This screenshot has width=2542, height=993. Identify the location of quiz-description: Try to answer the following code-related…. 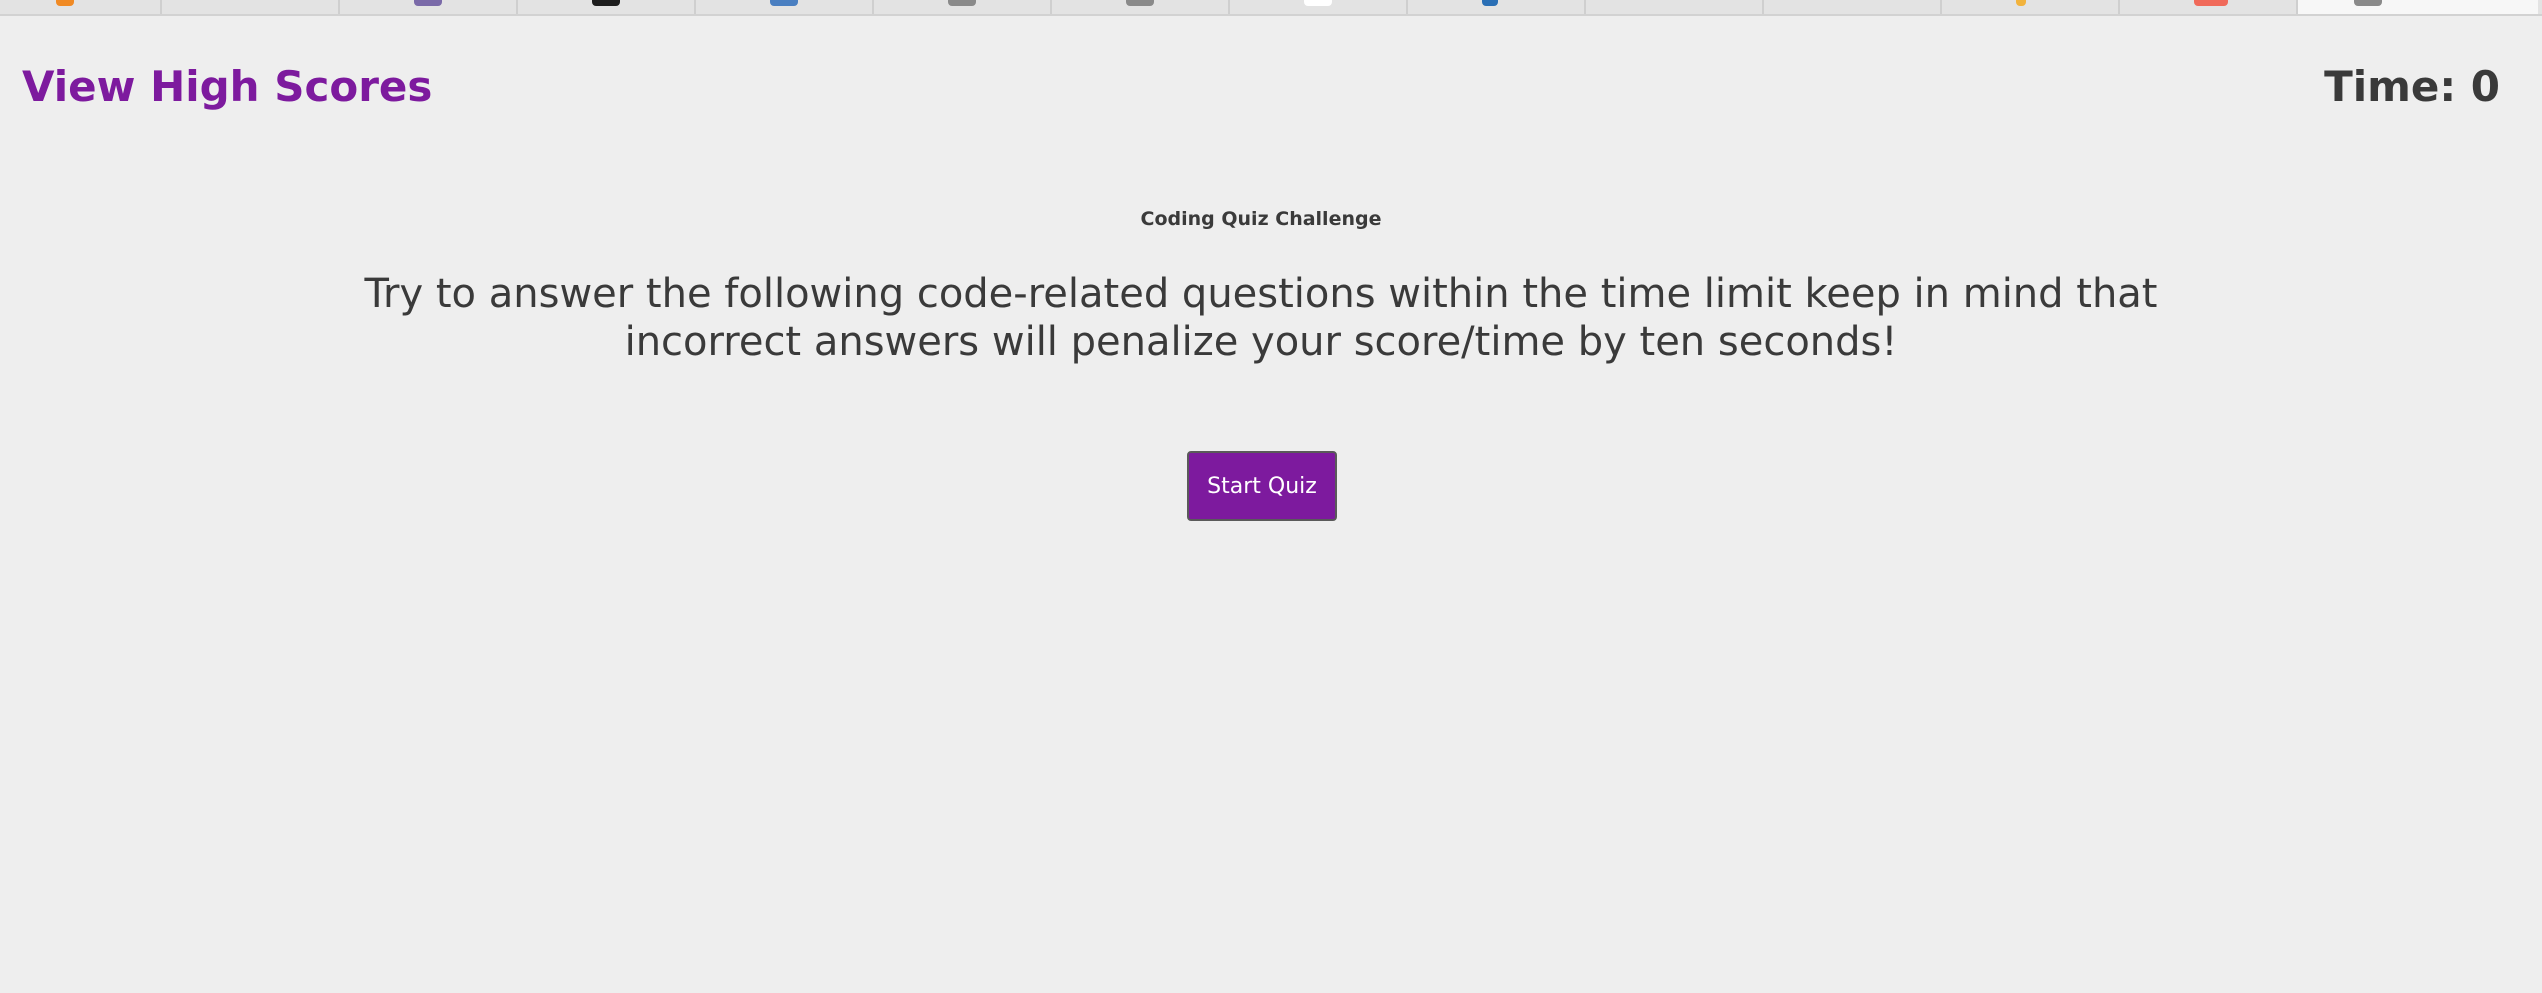
(1261, 318).